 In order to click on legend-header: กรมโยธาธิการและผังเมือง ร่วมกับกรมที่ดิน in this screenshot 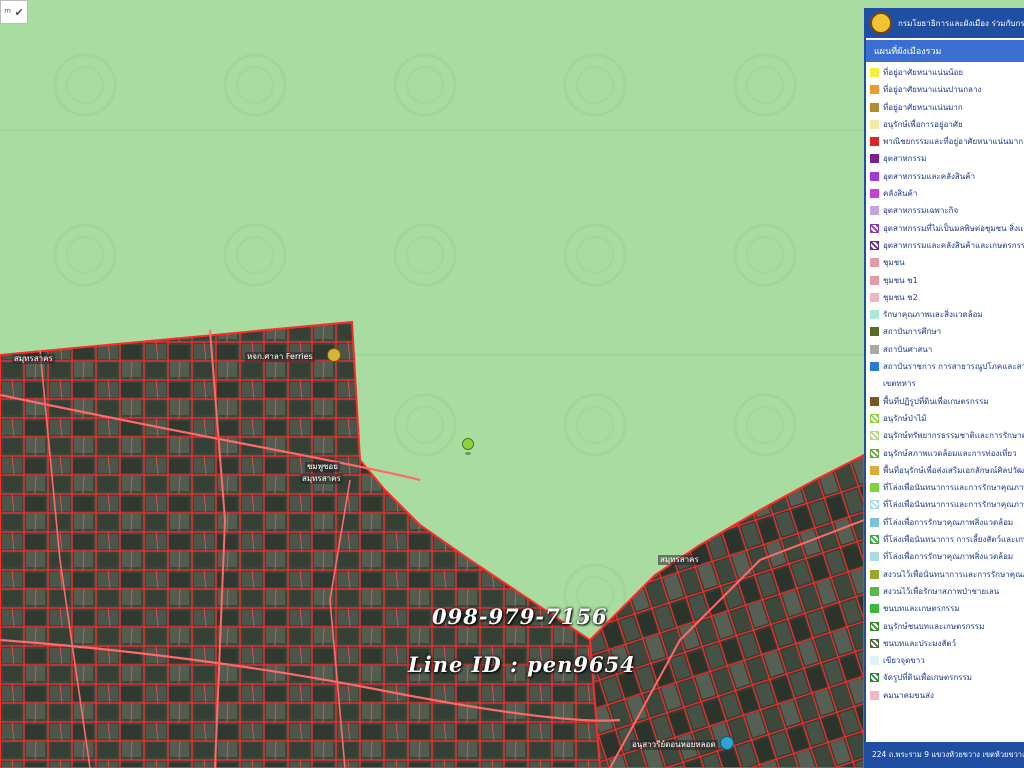, I will do `click(945, 23)`.